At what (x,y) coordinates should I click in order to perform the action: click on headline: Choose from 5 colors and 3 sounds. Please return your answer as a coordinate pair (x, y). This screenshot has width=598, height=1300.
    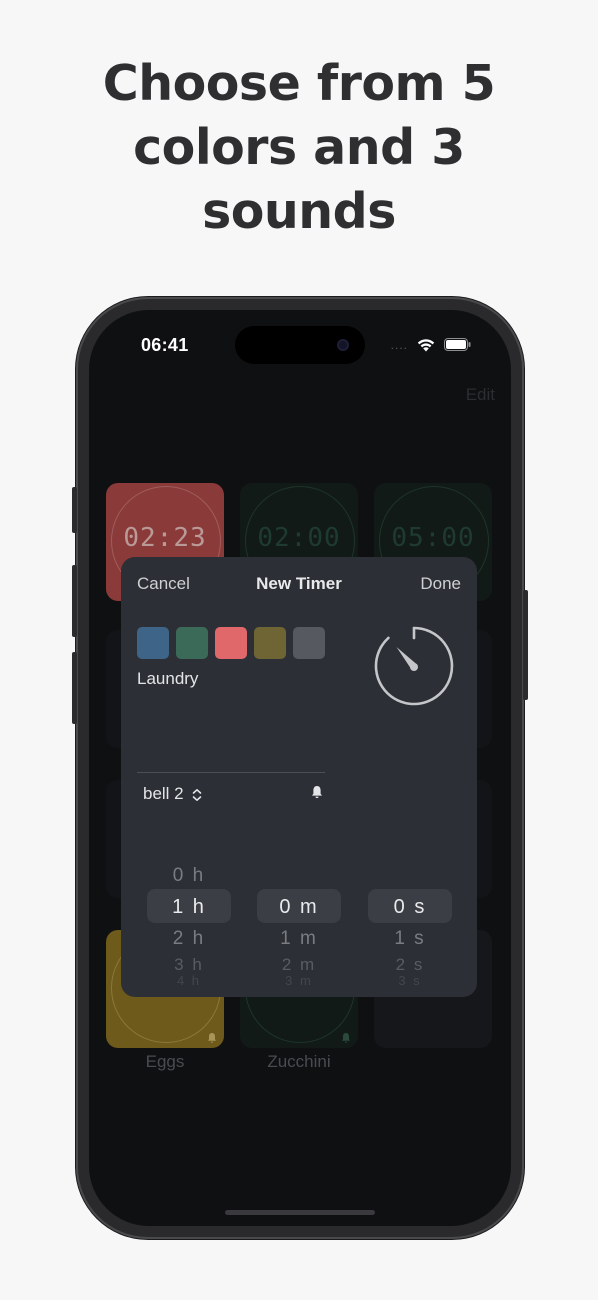
    Looking at the image, I should click on (299, 148).